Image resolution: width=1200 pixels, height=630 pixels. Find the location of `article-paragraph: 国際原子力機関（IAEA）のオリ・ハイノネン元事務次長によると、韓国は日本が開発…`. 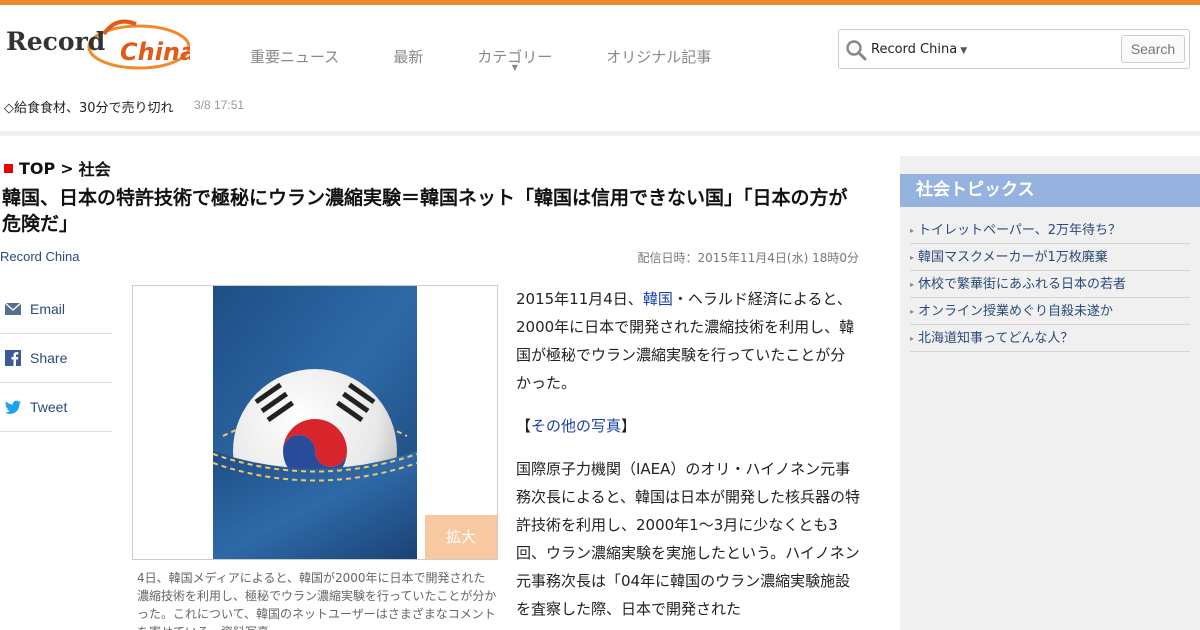

article-paragraph: 国際原子力機関（IAEA）のオリ・ハイノネン元事務次長によると、韓国は日本が開発… is located at coordinates (688, 539).